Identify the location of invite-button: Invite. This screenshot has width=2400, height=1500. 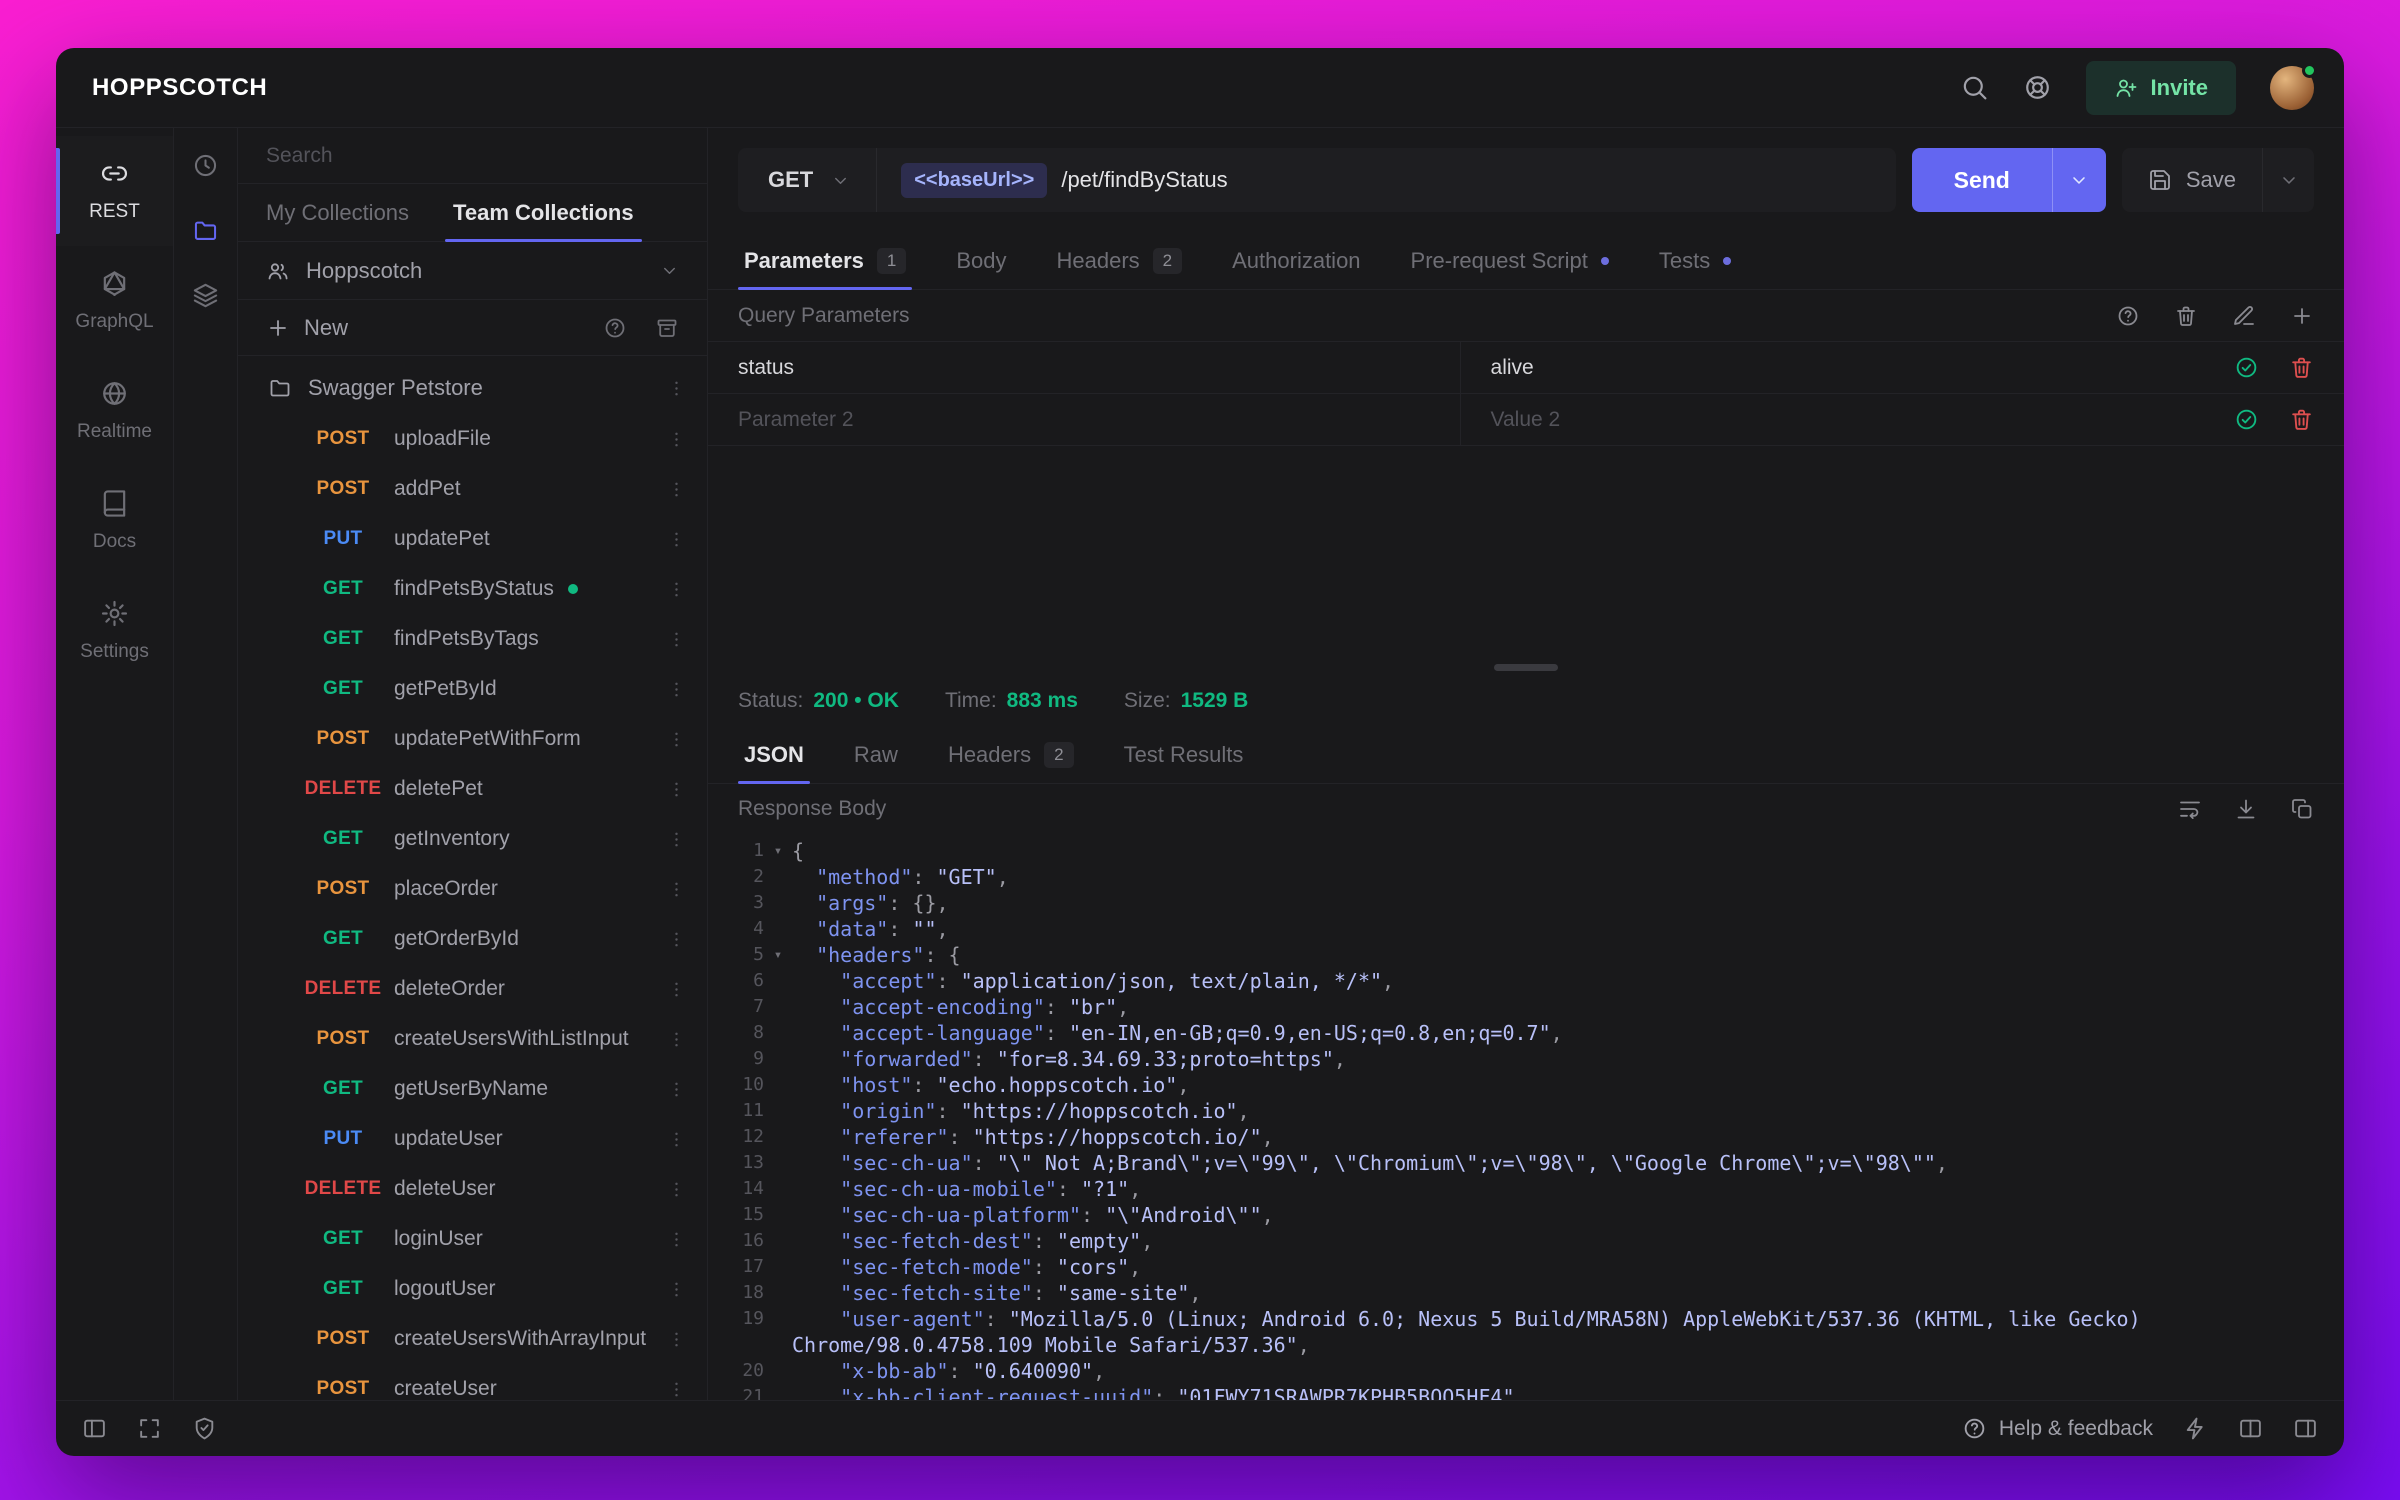
(2160, 87).